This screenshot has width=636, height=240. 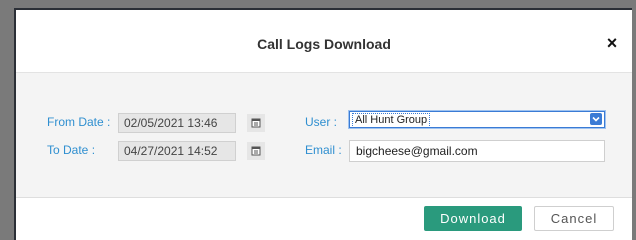 What do you see at coordinates (79, 122) in the screenshot?
I see `from-date-label: From Date :` at bounding box center [79, 122].